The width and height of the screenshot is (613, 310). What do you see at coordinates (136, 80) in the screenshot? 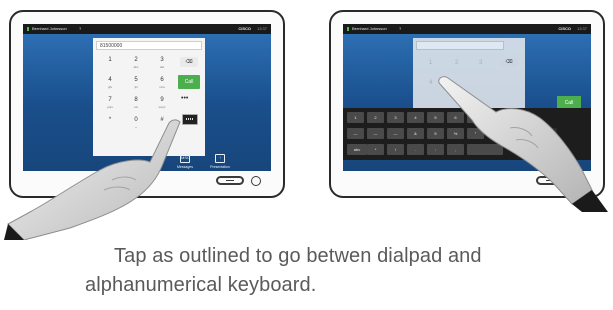
I see `key-digit: 5` at bounding box center [136, 80].